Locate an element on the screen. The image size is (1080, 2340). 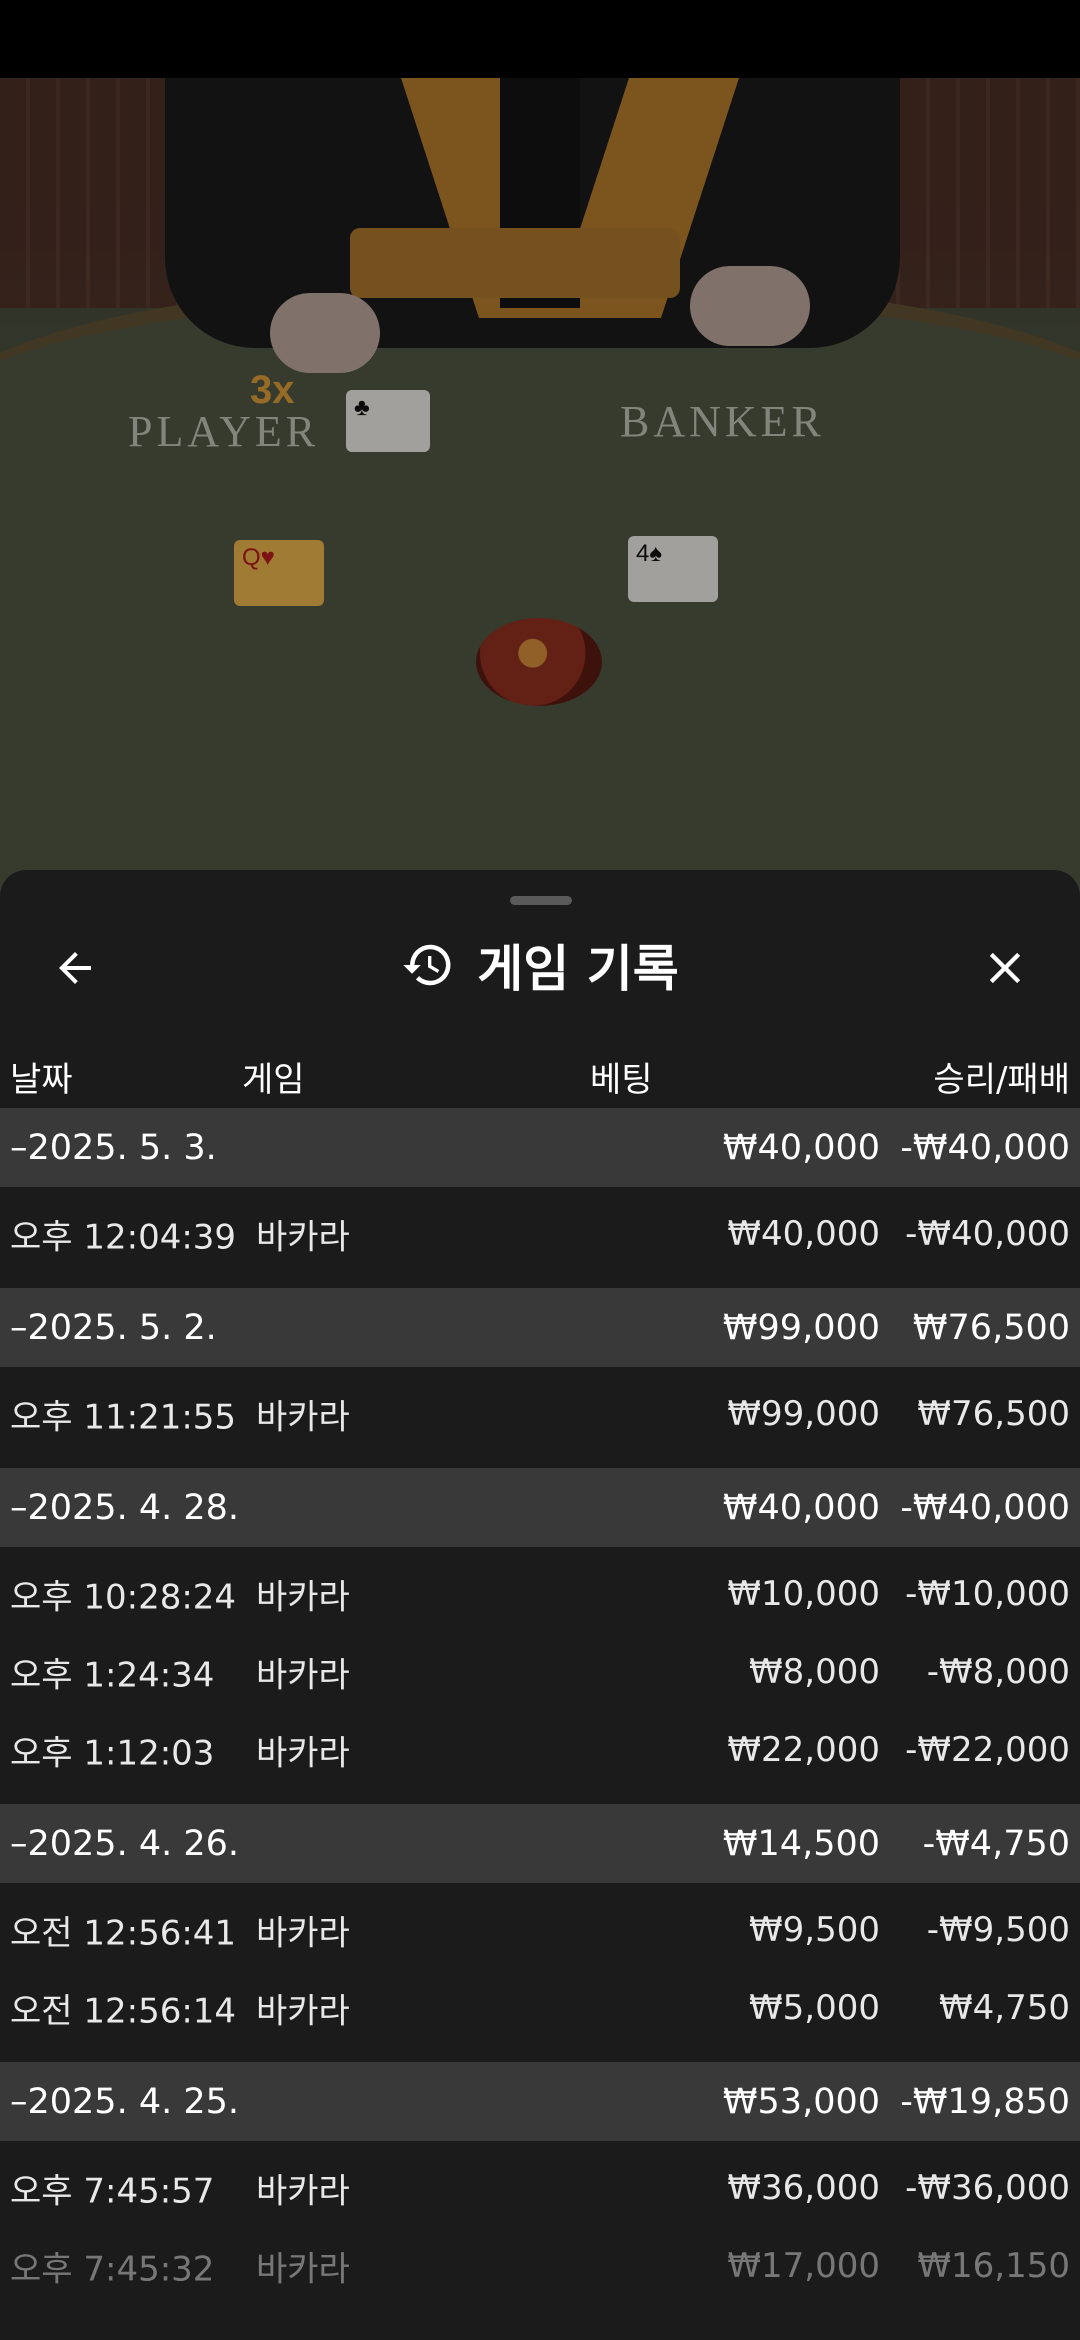
item-result: -₩36,000 is located at coordinates (987, 2188).